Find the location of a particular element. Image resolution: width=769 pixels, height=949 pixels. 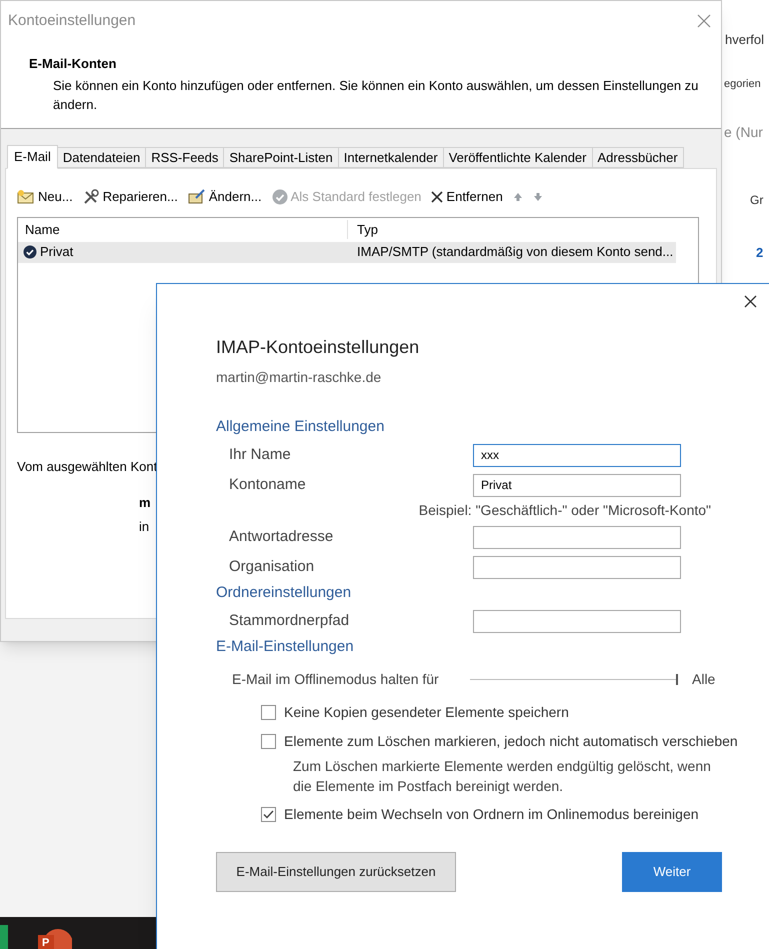

hint-text: Beispiel: "Geschäftlich-" oder "Microsoft-Konto" is located at coordinates (564, 510).